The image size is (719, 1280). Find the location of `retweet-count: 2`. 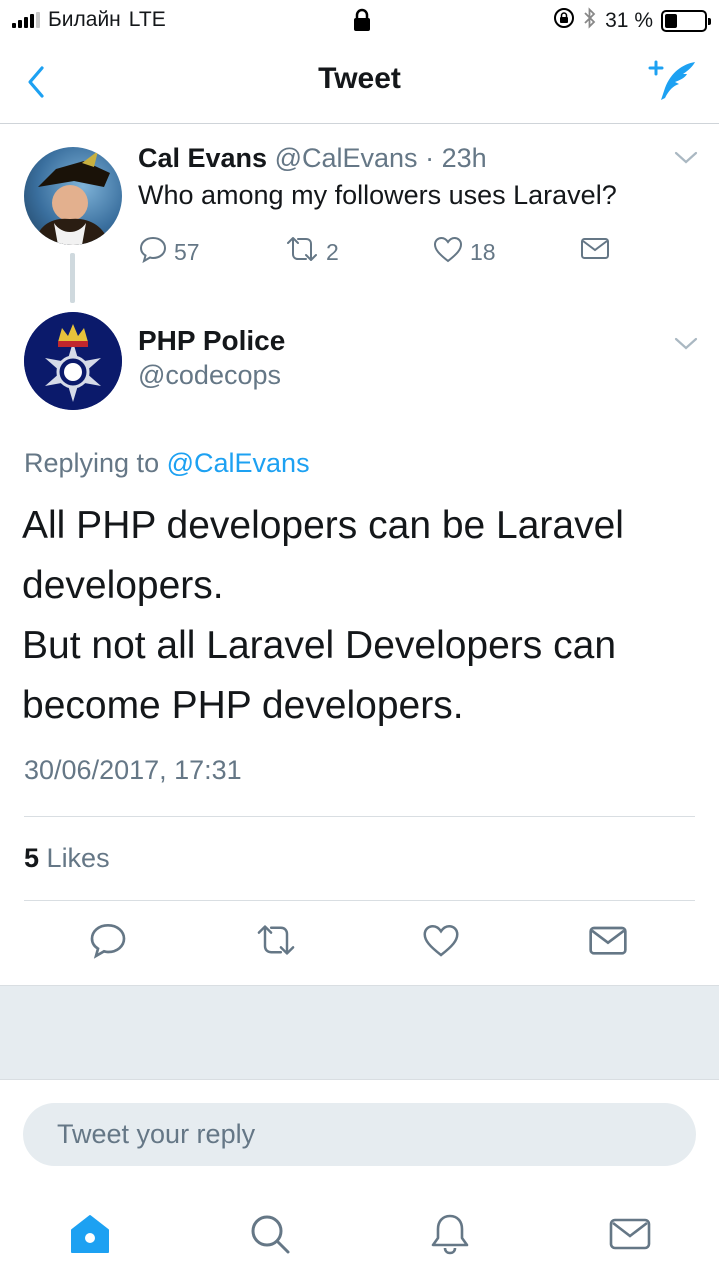

retweet-count: 2 is located at coordinates (332, 251).